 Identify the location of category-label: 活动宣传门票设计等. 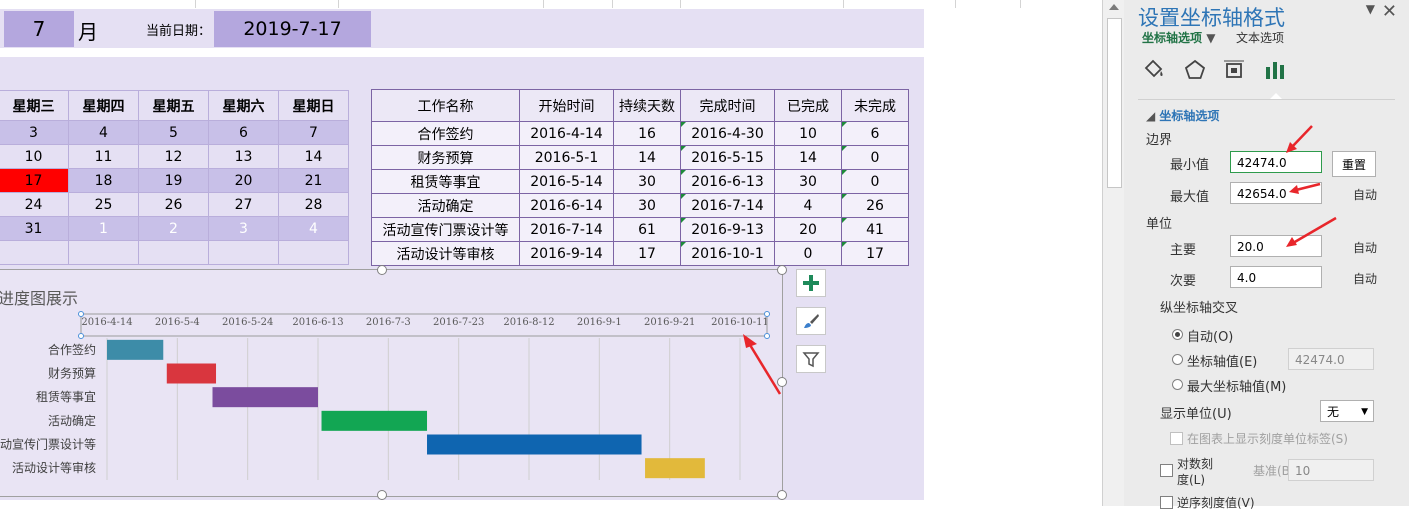
(48, 444).